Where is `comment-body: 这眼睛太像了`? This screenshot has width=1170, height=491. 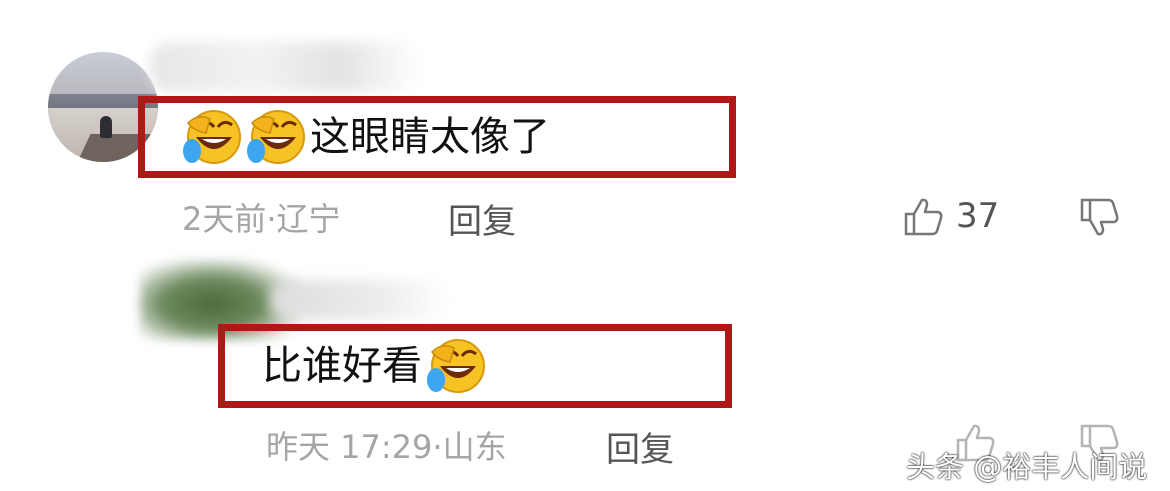
comment-body: 这眼睛太像了 is located at coordinates (366, 137).